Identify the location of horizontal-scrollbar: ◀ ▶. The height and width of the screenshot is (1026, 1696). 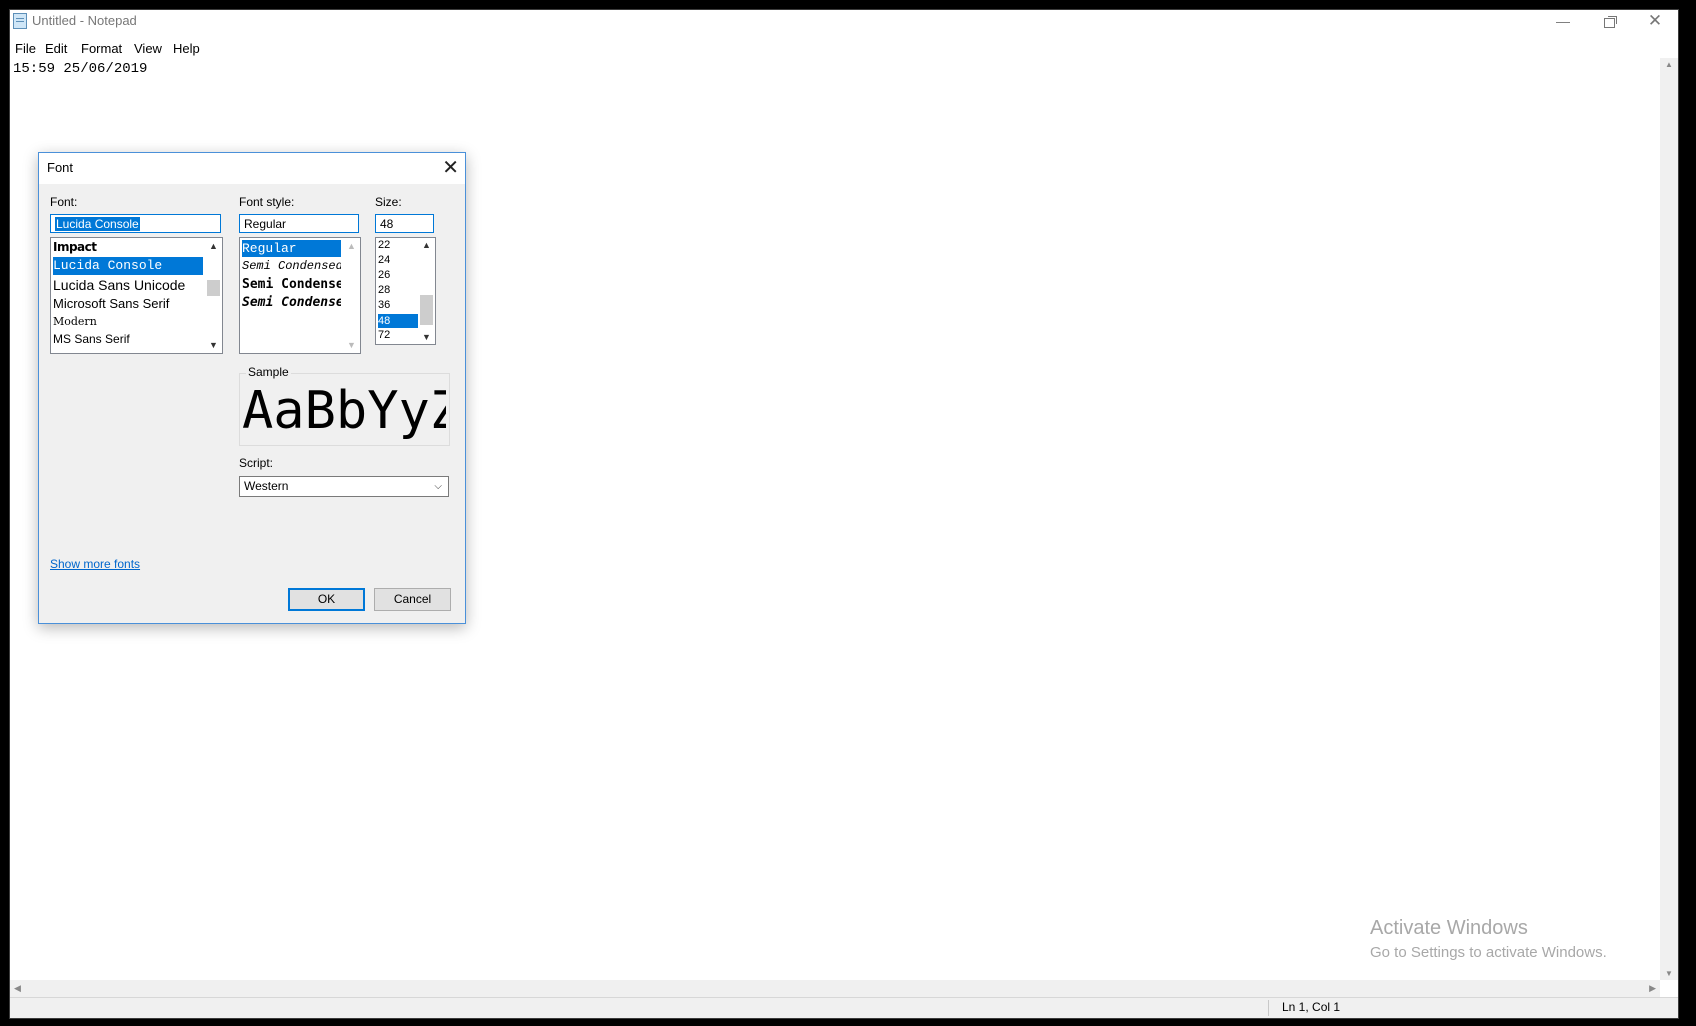
(835, 989).